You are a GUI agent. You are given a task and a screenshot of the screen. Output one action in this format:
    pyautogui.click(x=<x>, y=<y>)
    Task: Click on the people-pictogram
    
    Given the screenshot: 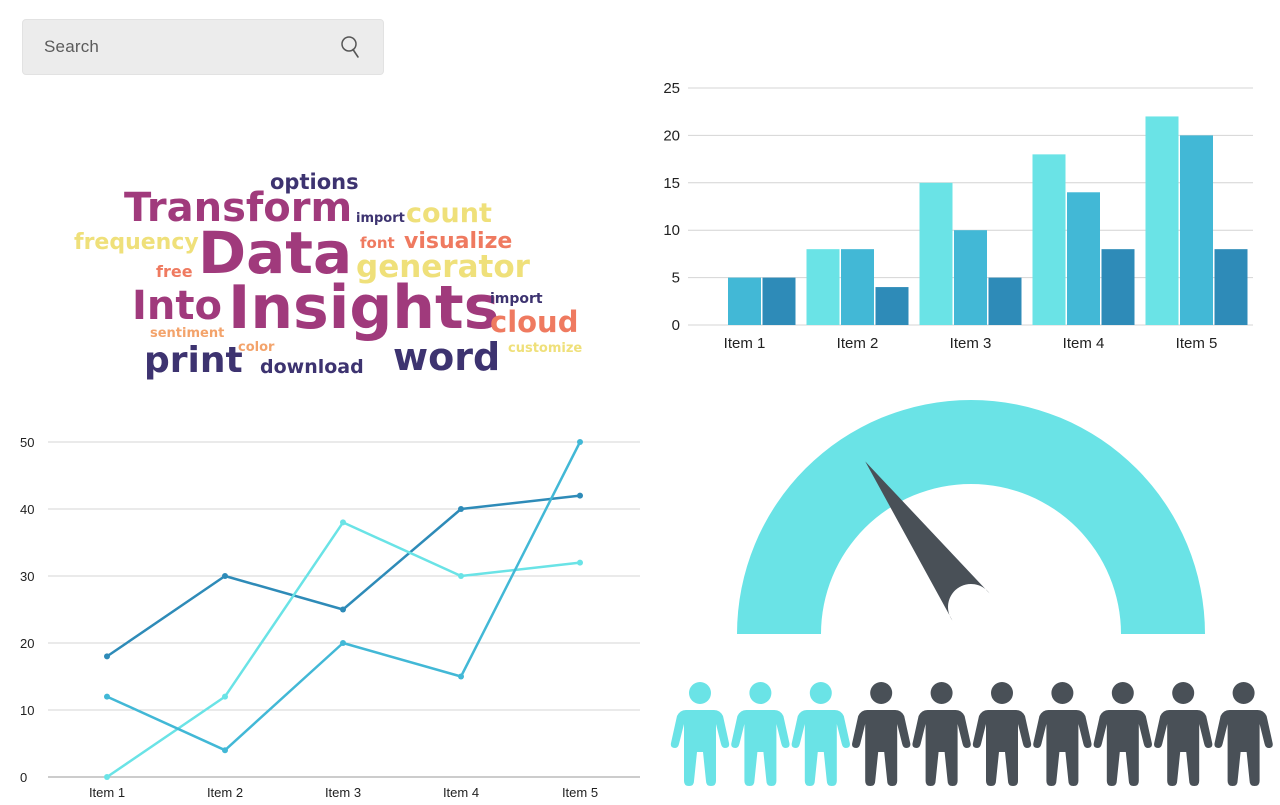 What is the action you would take?
    pyautogui.click(x=971, y=734)
    